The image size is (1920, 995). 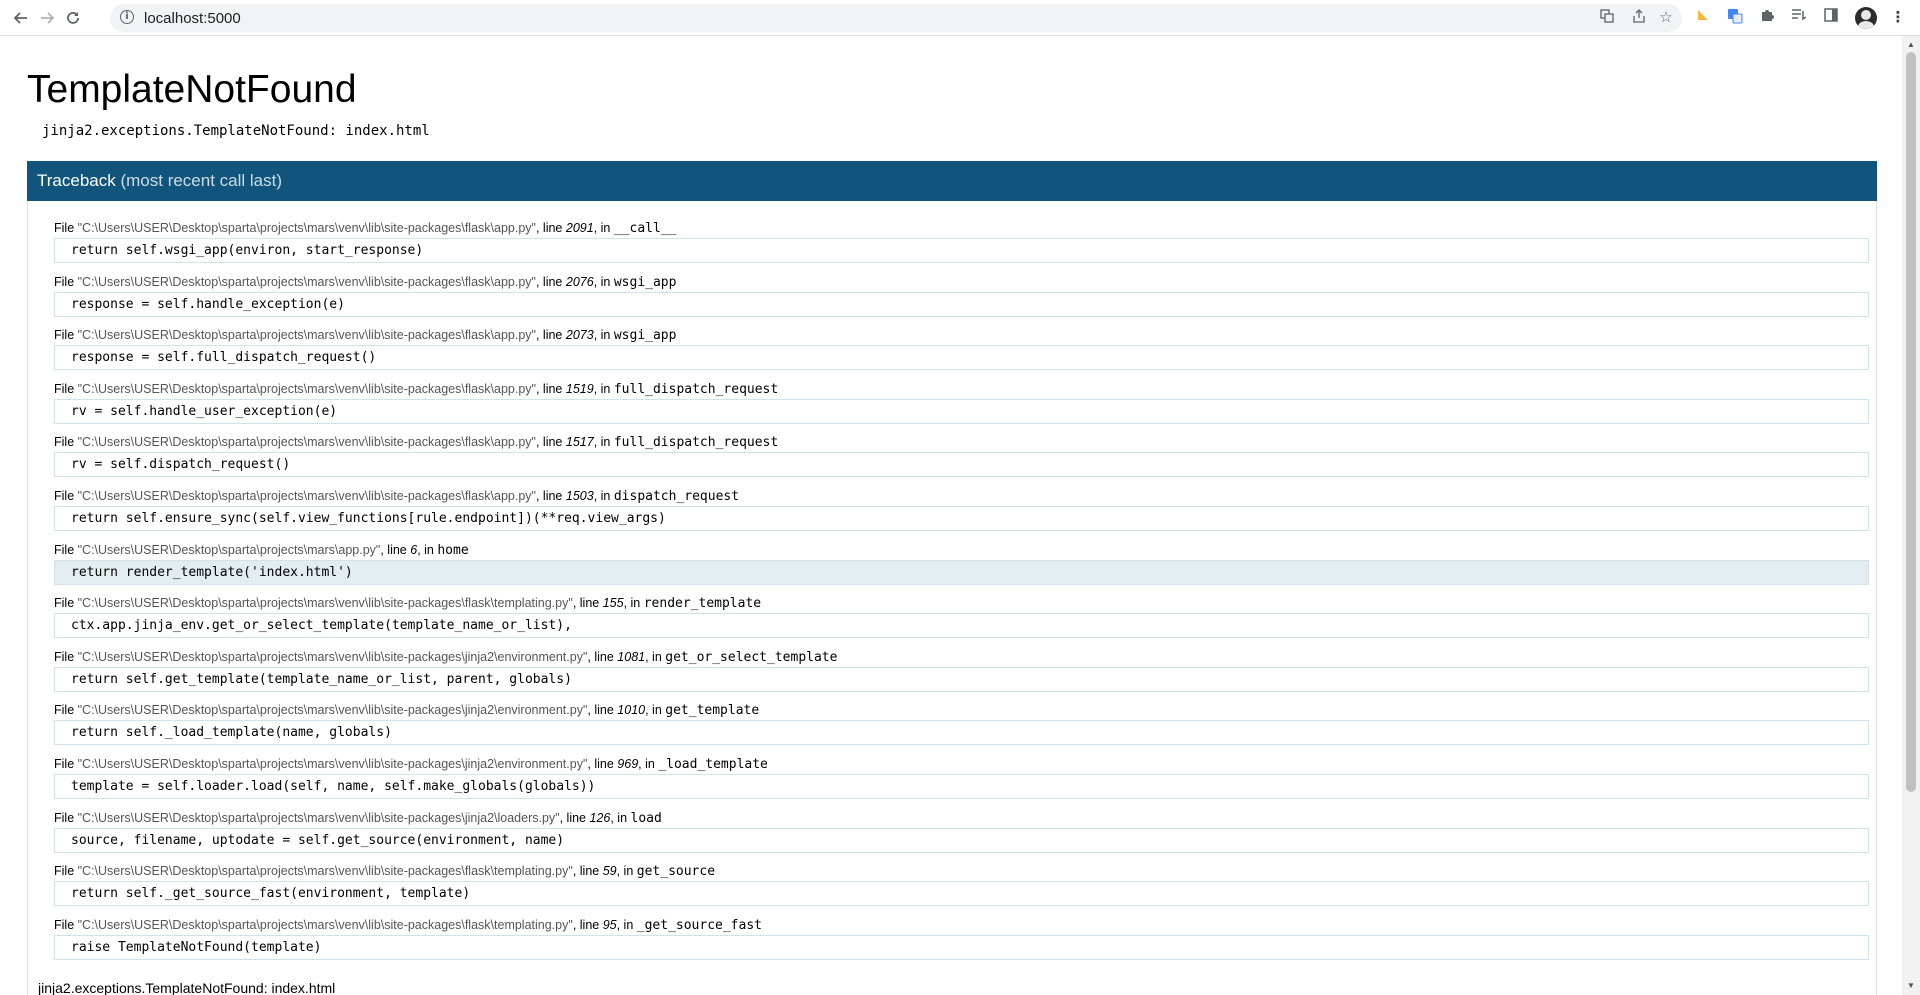 What do you see at coordinates (961, 465) in the screenshot?
I see `frame-source-line: rv = self.dispatch_request()` at bounding box center [961, 465].